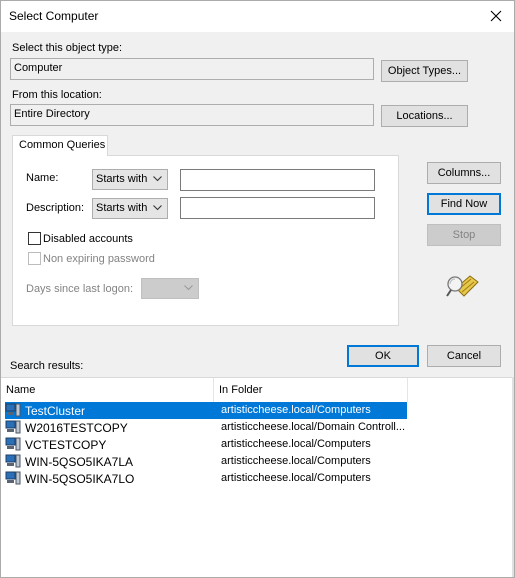 This screenshot has width=515, height=578. What do you see at coordinates (42, 178) in the screenshot?
I see `name-label: Name:` at bounding box center [42, 178].